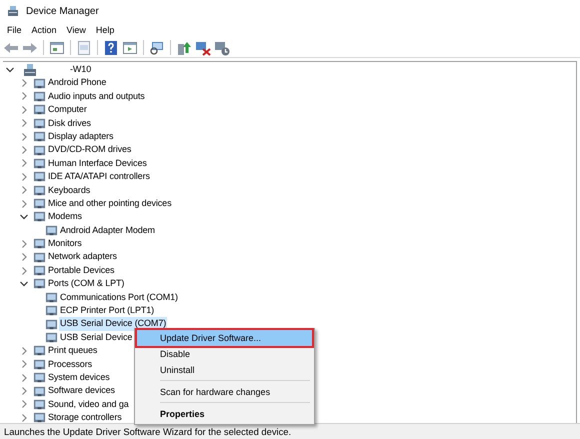  I want to click on tree-item: ECP Printer Port (LPT1), so click(107, 311).